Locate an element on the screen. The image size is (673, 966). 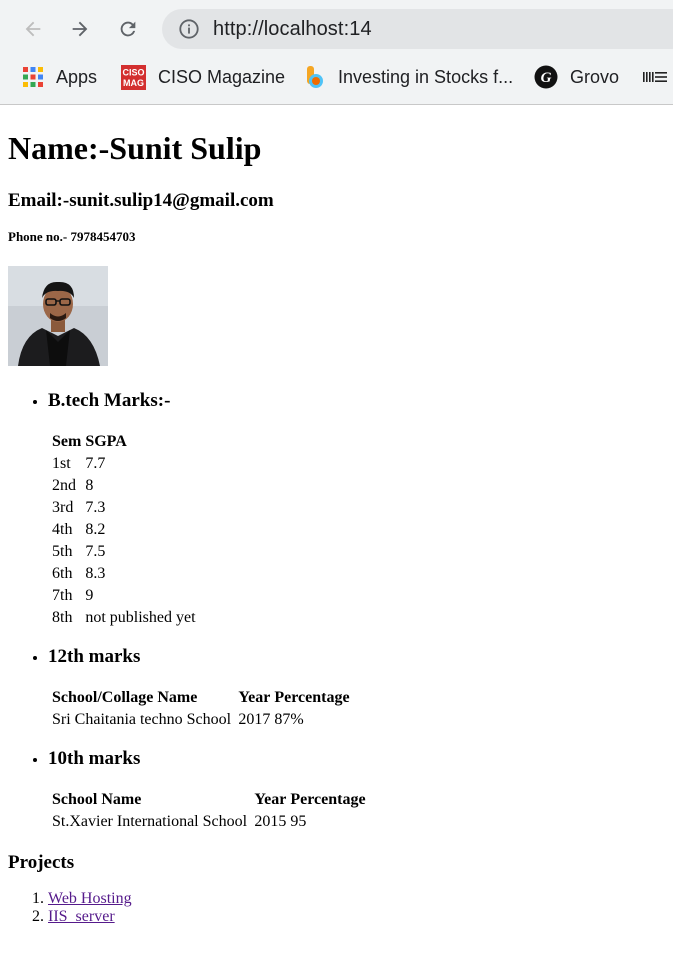
column-header: Sem is located at coordinates (67, 441).